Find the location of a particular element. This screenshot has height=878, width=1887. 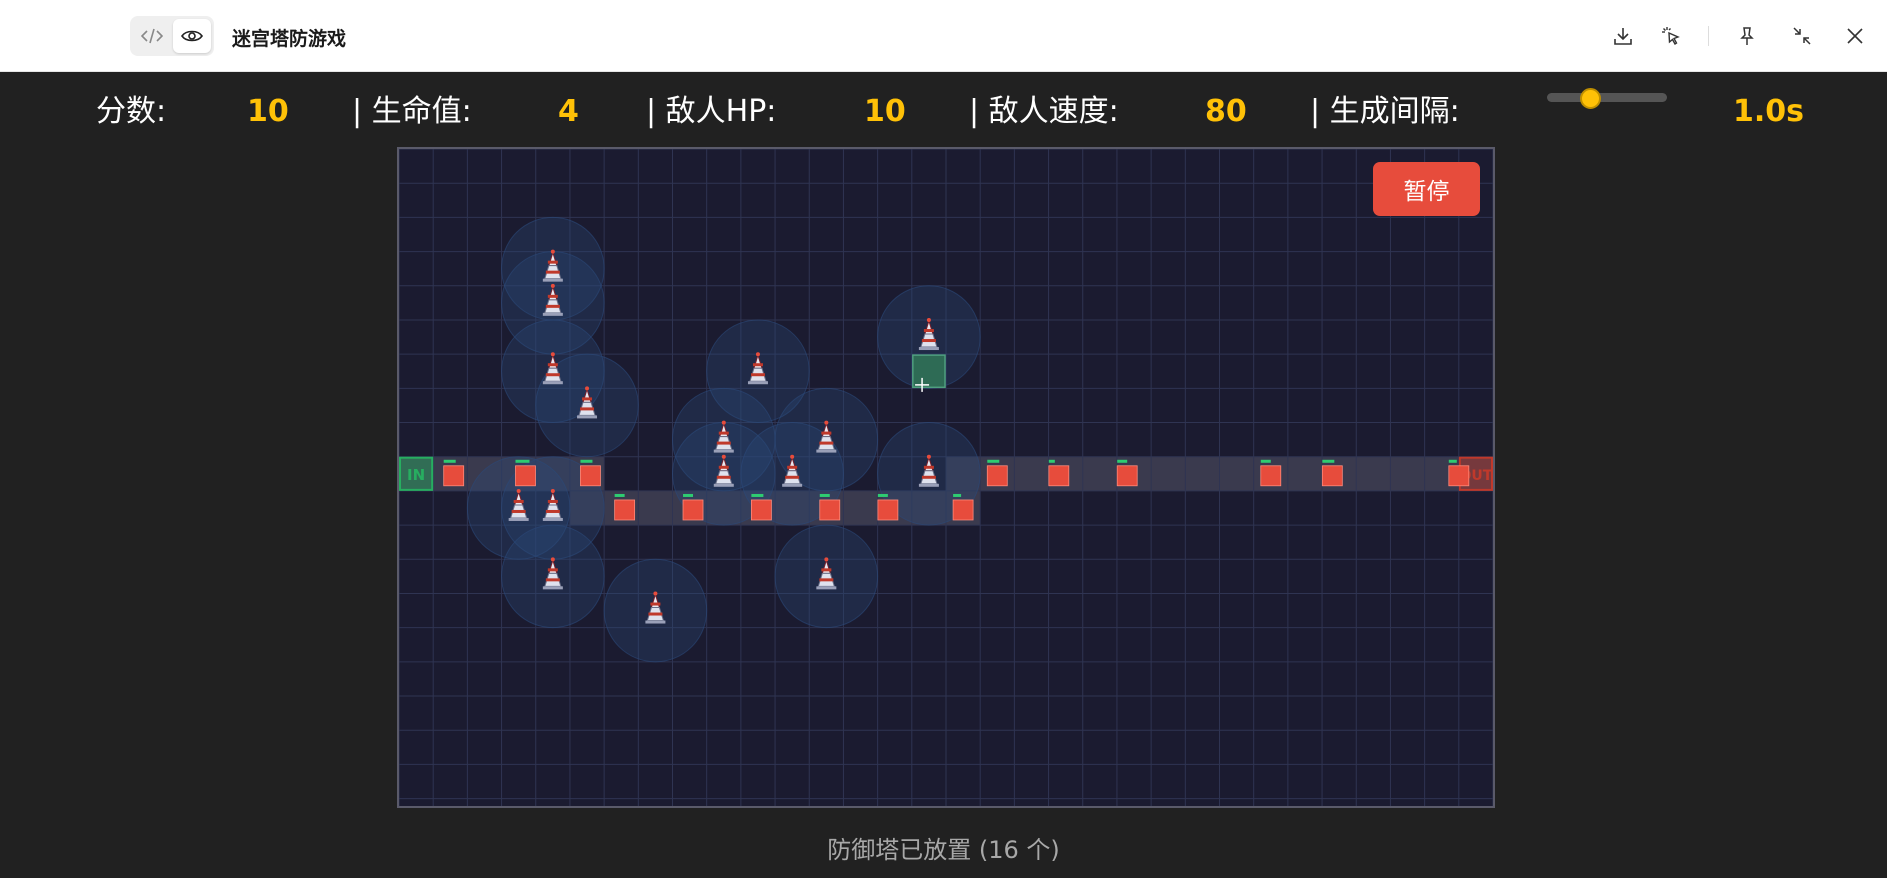

close-icon is located at coordinates (1855, 36).